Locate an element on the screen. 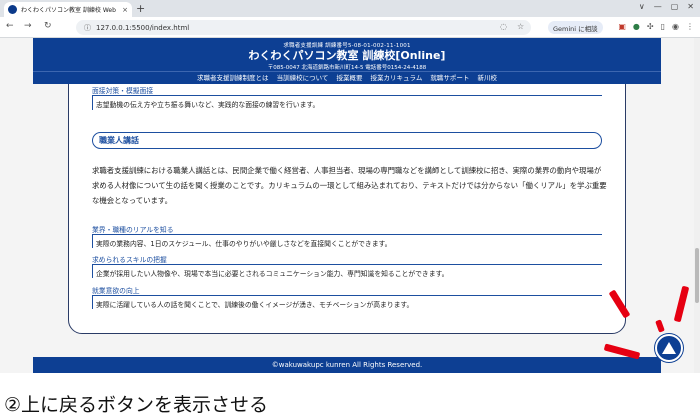 This screenshot has height=420, width=700. scrollbar-thumb is located at coordinates (697, 275).